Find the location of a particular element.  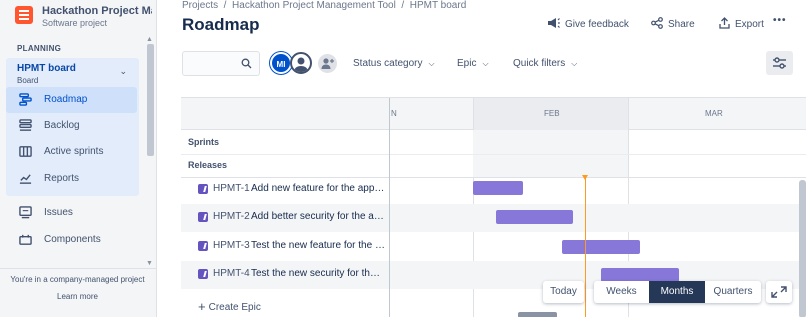

breadcrumb-project: Hackathon Project Management Tool is located at coordinates (314, 5).